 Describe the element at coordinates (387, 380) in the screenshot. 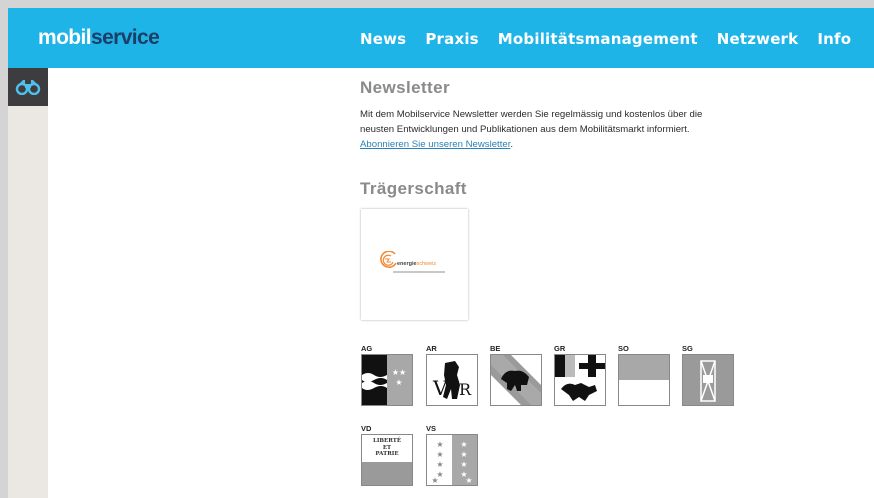

I see `aargau-crest-icon: ★★ ★` at that location.